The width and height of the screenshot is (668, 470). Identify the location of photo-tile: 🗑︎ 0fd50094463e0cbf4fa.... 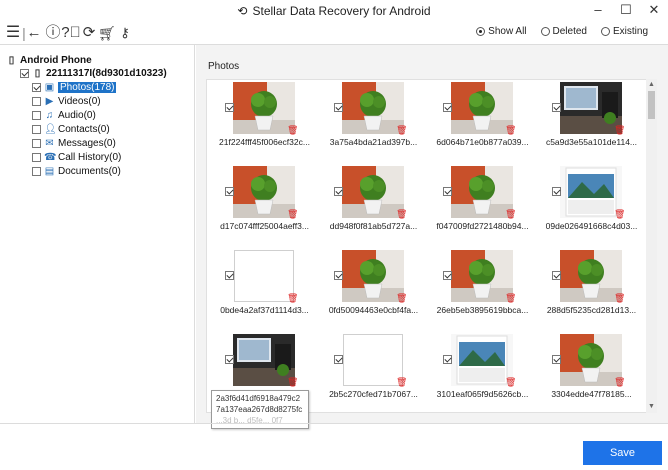
(373, 293).